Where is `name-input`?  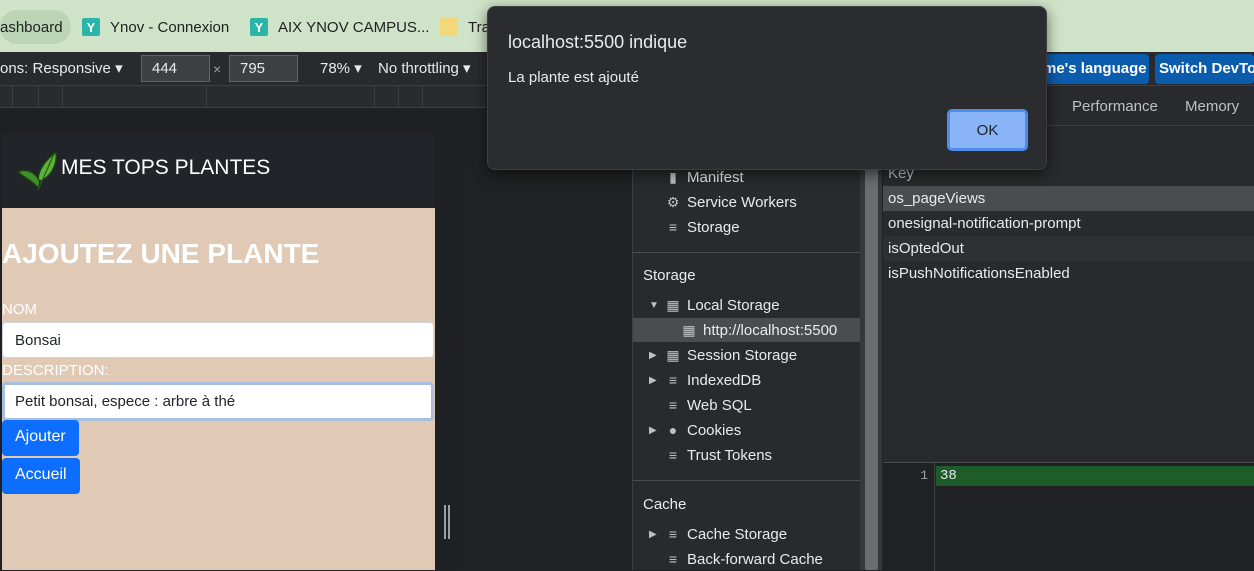 name-input is located at coordinates (218, 340).